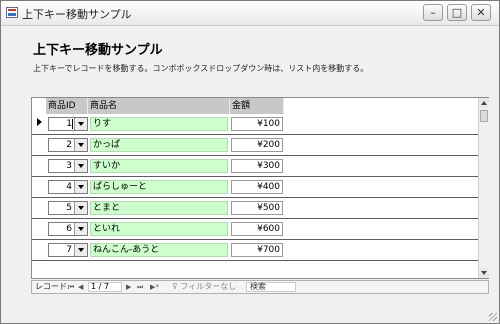 The image size is (500, 324). Describe the element at coordinates (159, 145) in the screenshot. I see `product-name-field: かっぱ` at that location.